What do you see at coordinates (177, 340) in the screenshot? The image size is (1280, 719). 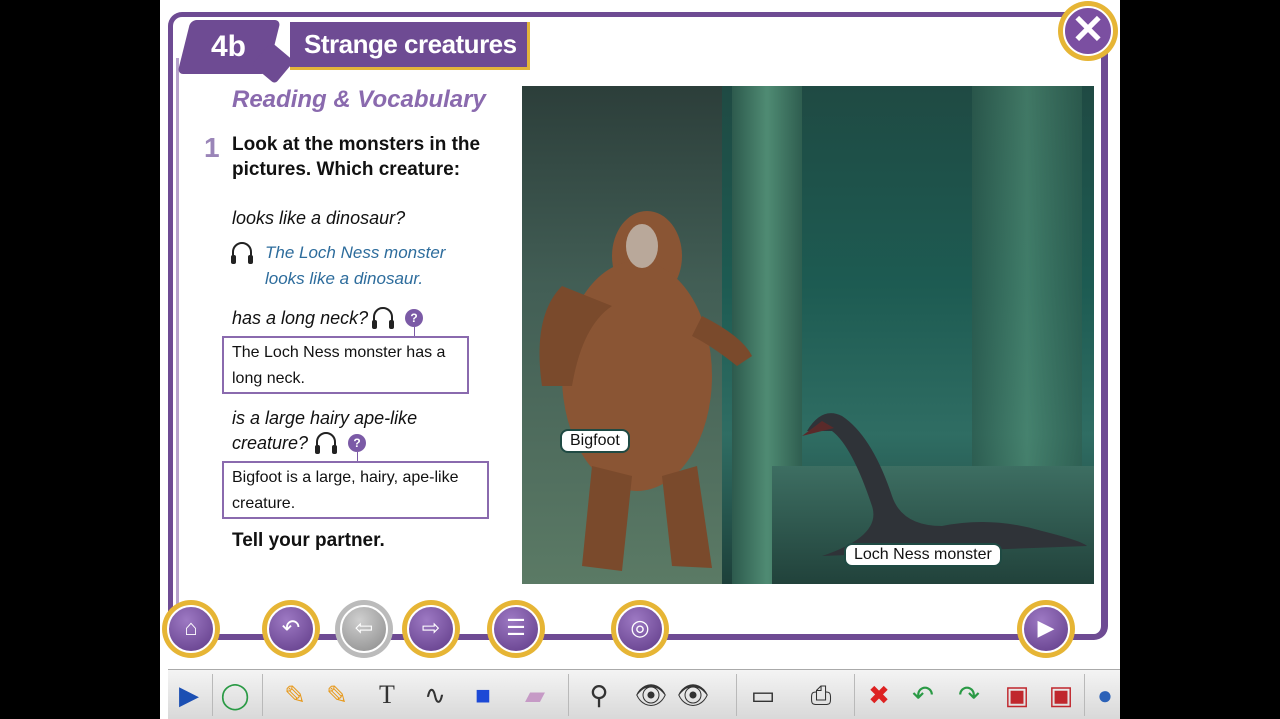 I see `frame-inner-line` at bounding box center [177, 340].